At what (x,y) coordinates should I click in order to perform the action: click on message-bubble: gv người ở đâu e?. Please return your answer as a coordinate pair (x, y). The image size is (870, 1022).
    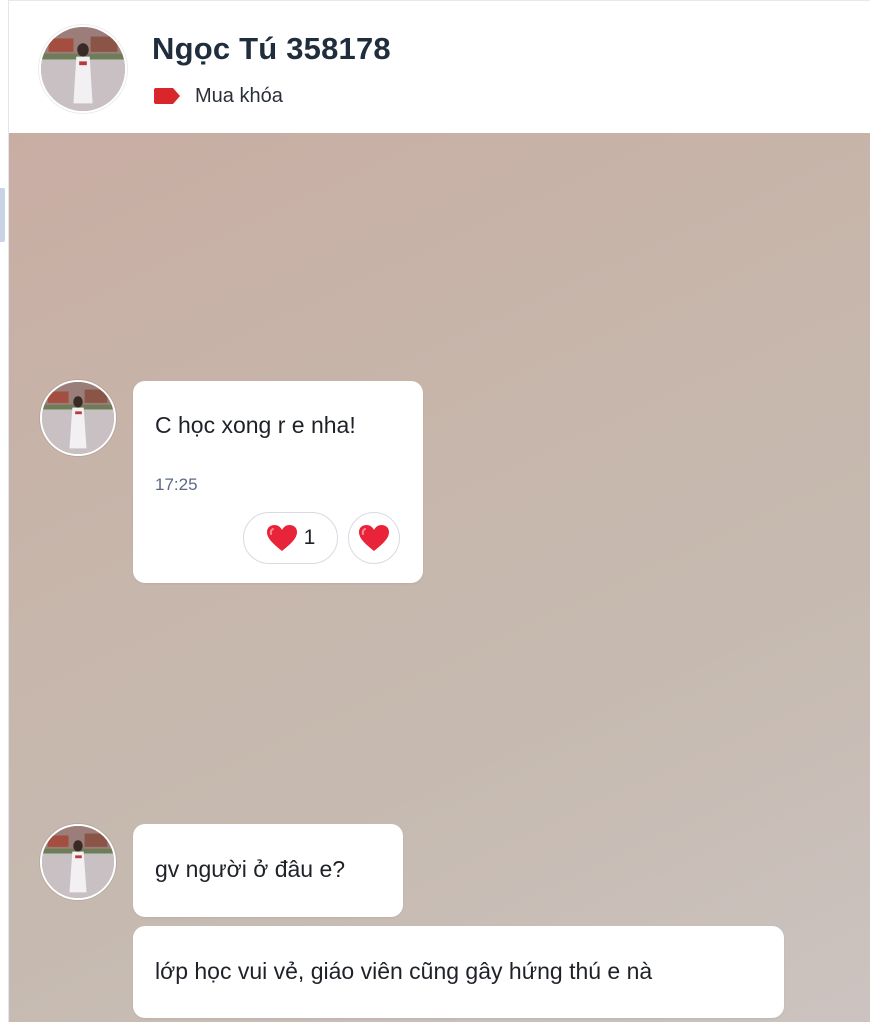
    Looking at the image, I should click on (268, 870).